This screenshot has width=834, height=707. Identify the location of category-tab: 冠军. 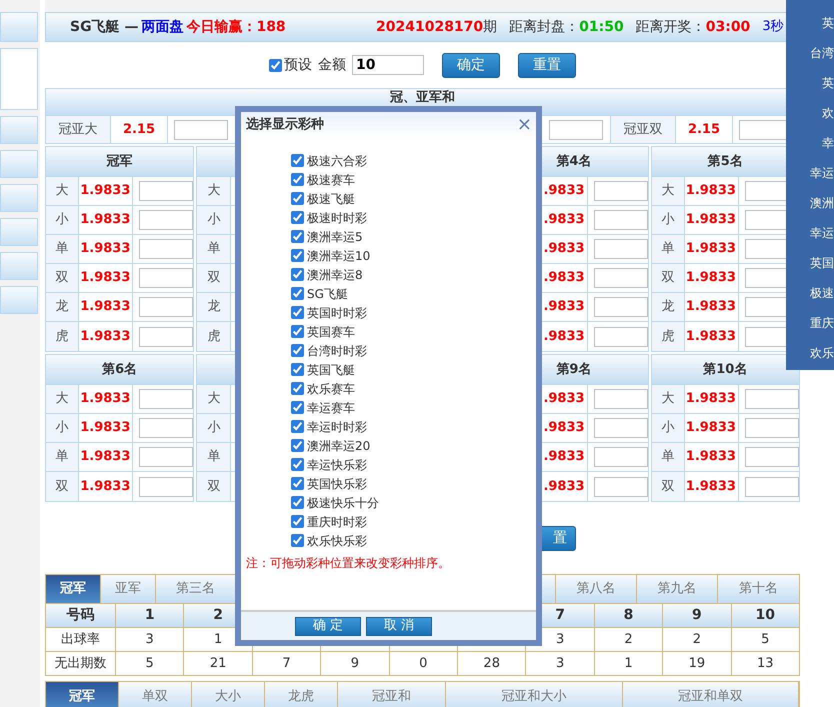
(82, 694).